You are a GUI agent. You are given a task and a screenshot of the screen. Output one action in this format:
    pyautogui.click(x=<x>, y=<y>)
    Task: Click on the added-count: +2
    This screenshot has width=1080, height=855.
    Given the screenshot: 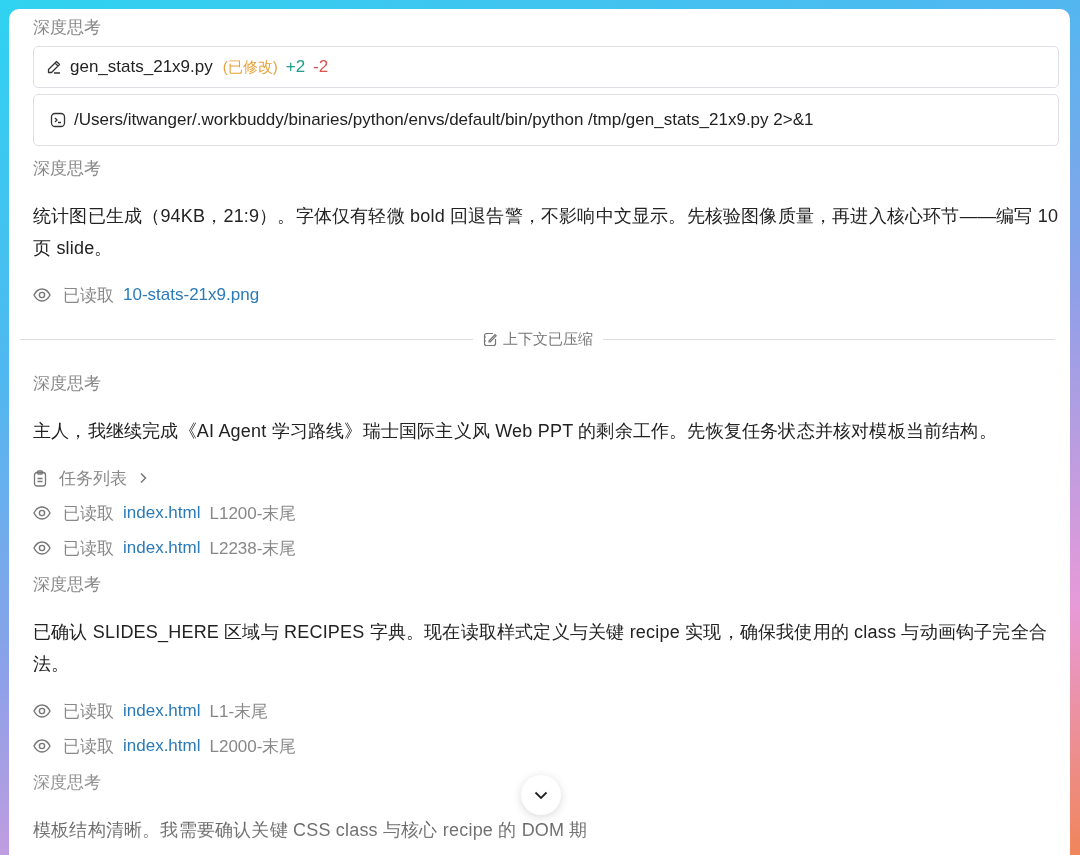 What is the action you would take?
    pyautogui.click(x=295, y=67)
    